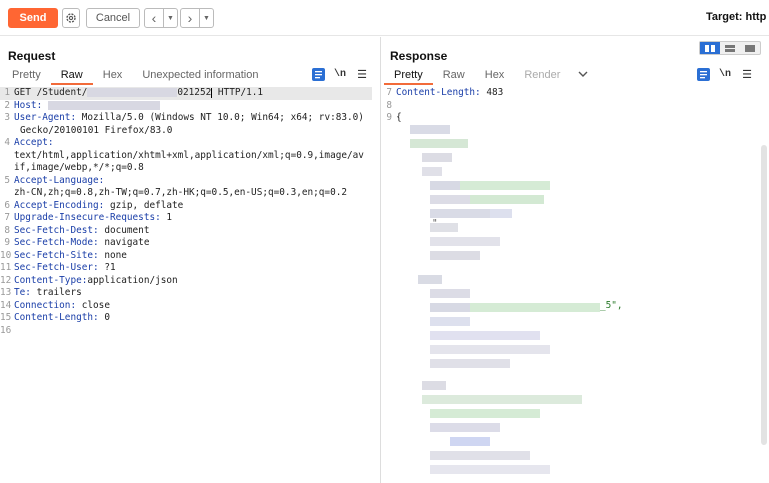  I want to click on gear-icon, so click(71, 18).